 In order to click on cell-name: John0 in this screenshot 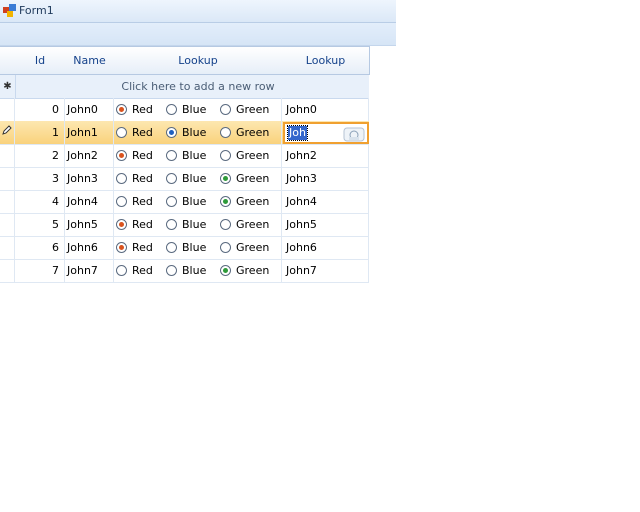, I will do `click(89, 109)`.